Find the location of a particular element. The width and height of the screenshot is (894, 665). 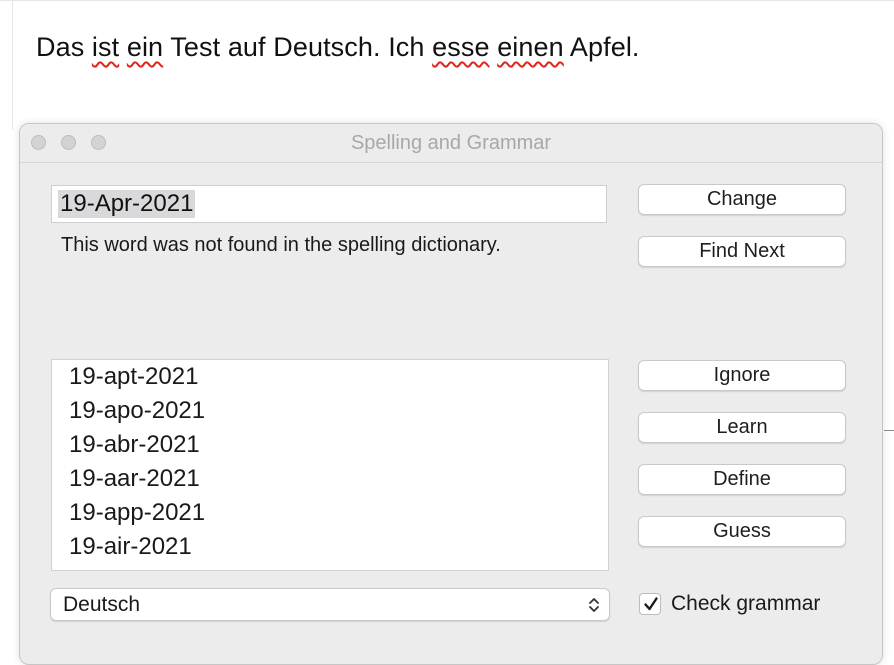

list-item: 19-air-2021 is located at coordinates (130, 547).